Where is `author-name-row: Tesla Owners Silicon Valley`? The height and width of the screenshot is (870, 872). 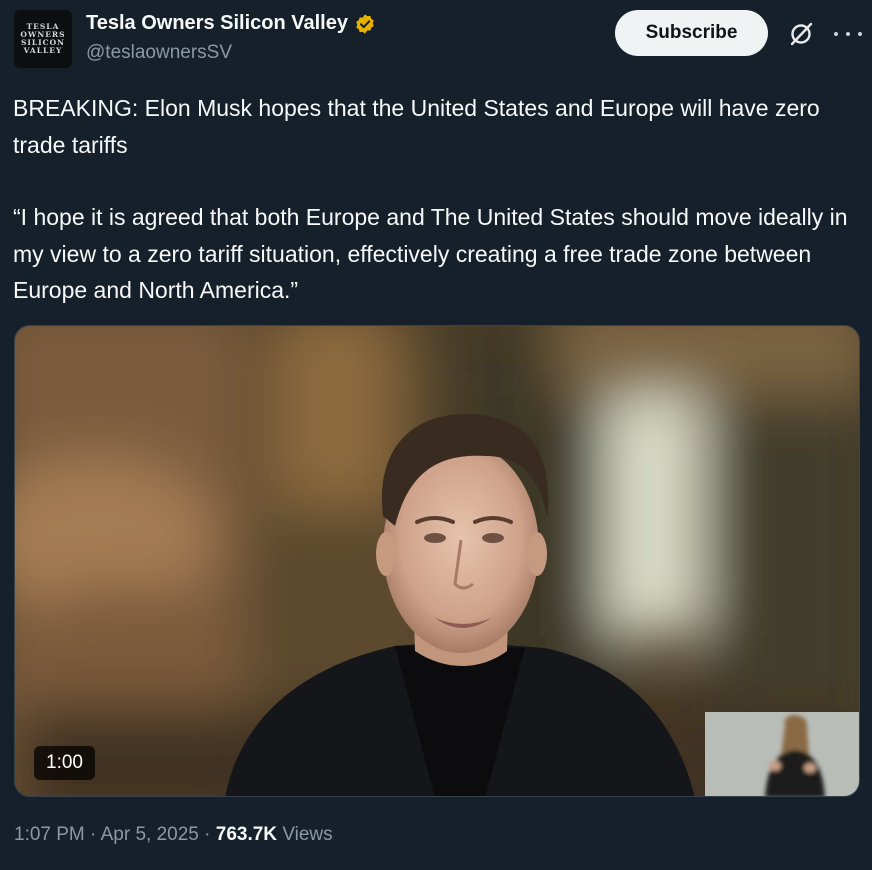
author-name-row: Tesla Owners Silicon Valley is located at coordinates (231, 23).